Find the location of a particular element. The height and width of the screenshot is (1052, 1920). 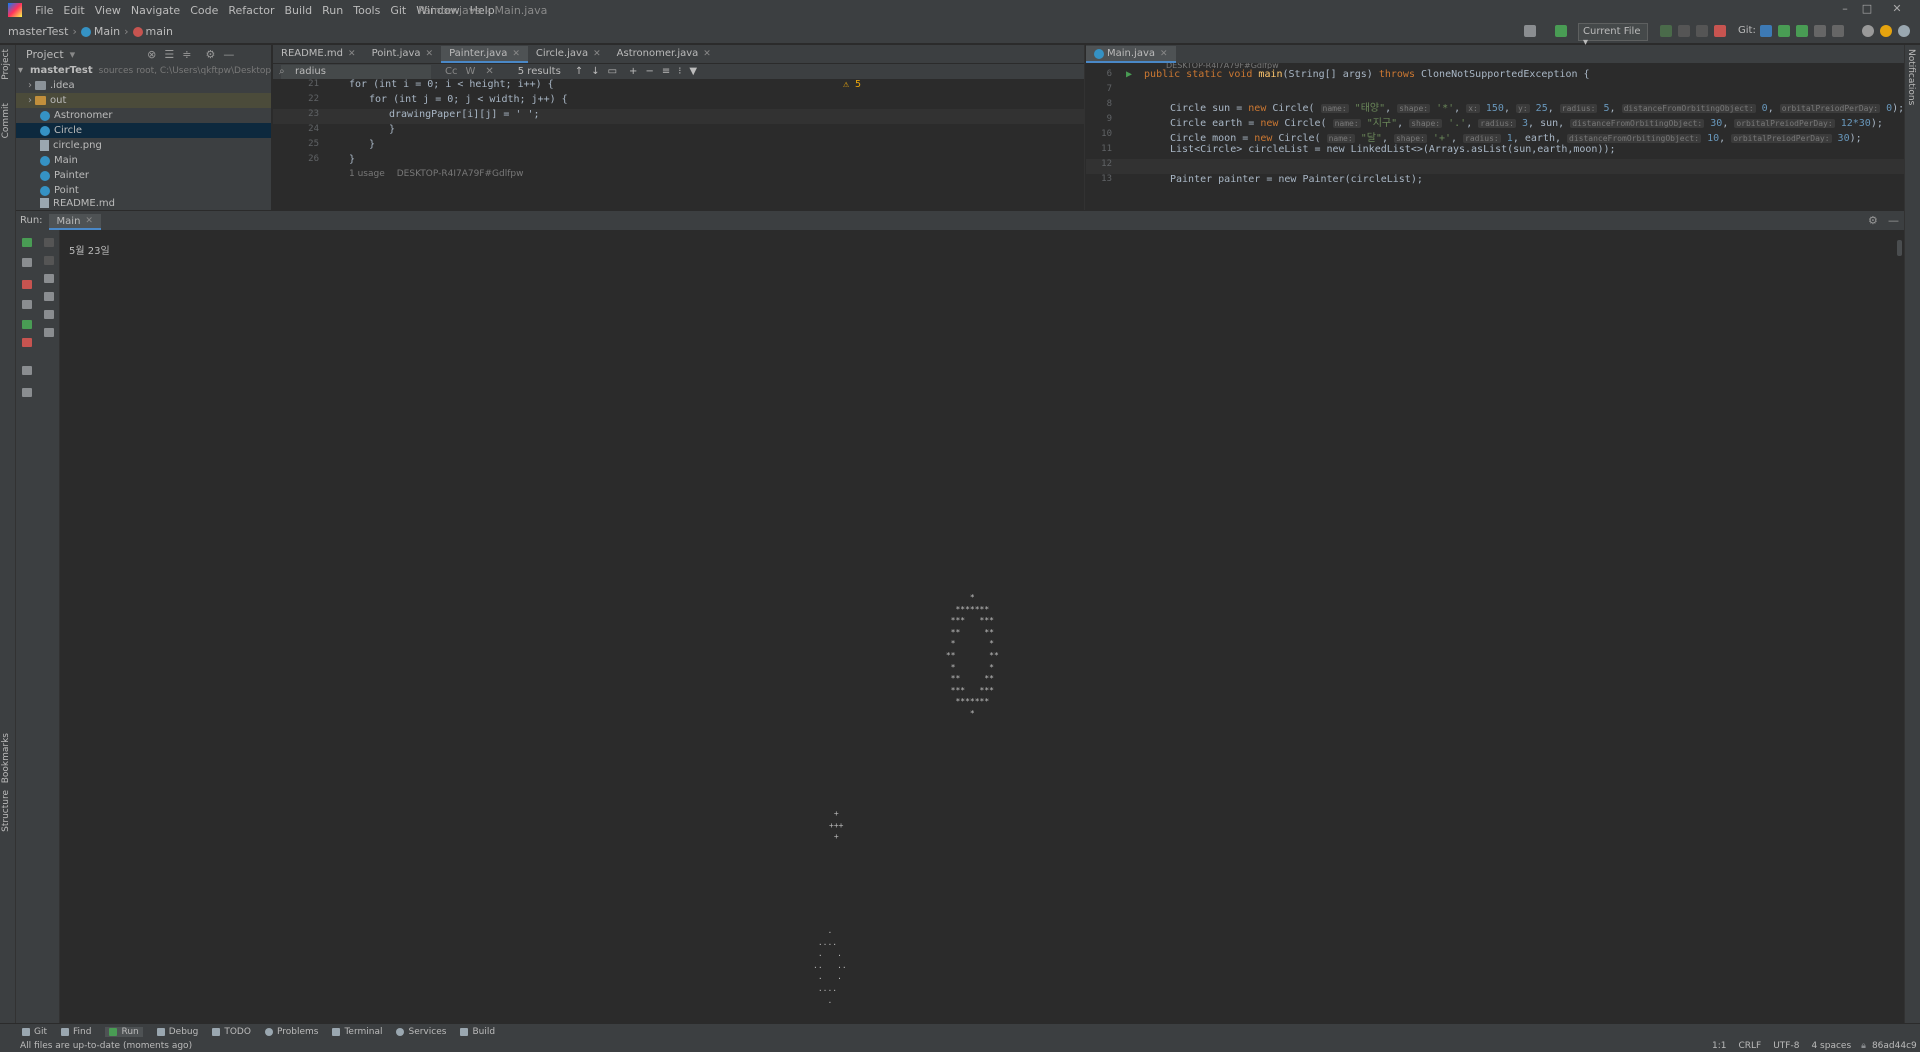

menu-view: View is located at coordinates (108, 10).